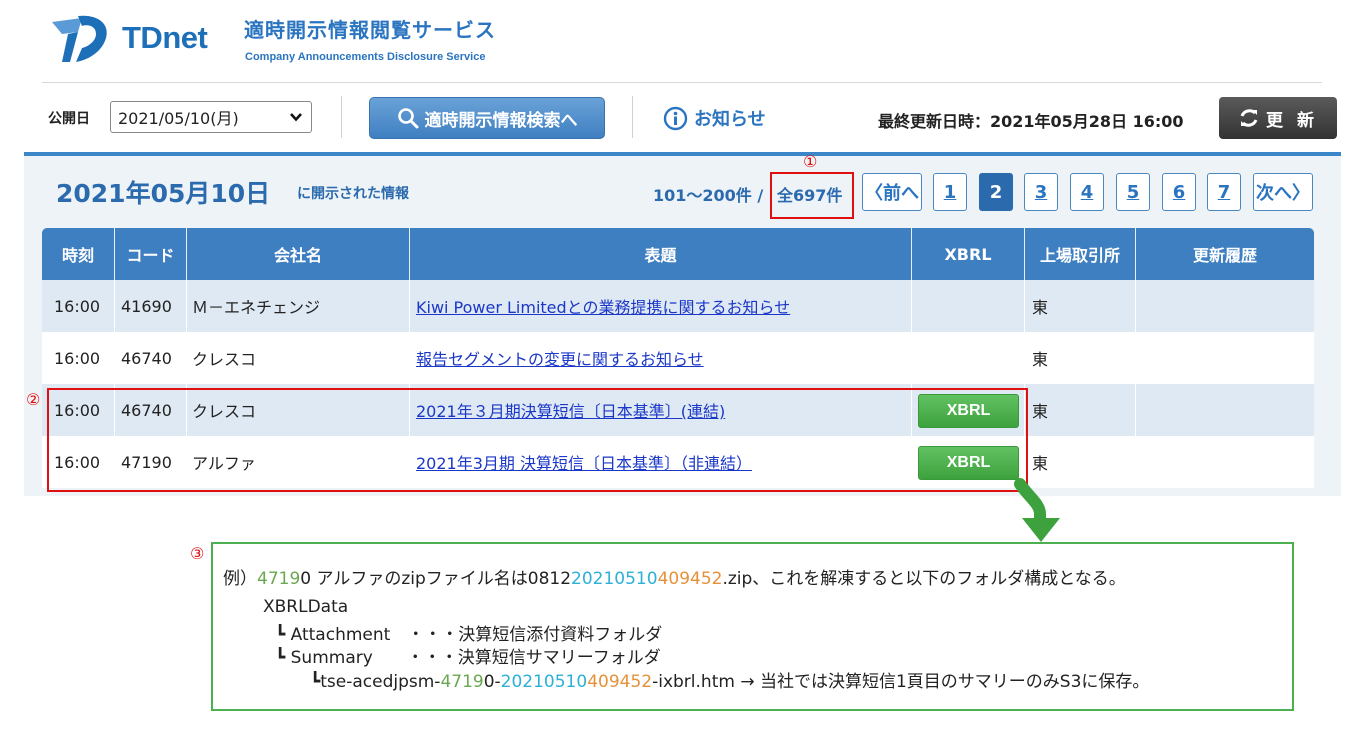  I want to click on disclosure-search-button: 適時開示情報検索へ, so click(487, 118).